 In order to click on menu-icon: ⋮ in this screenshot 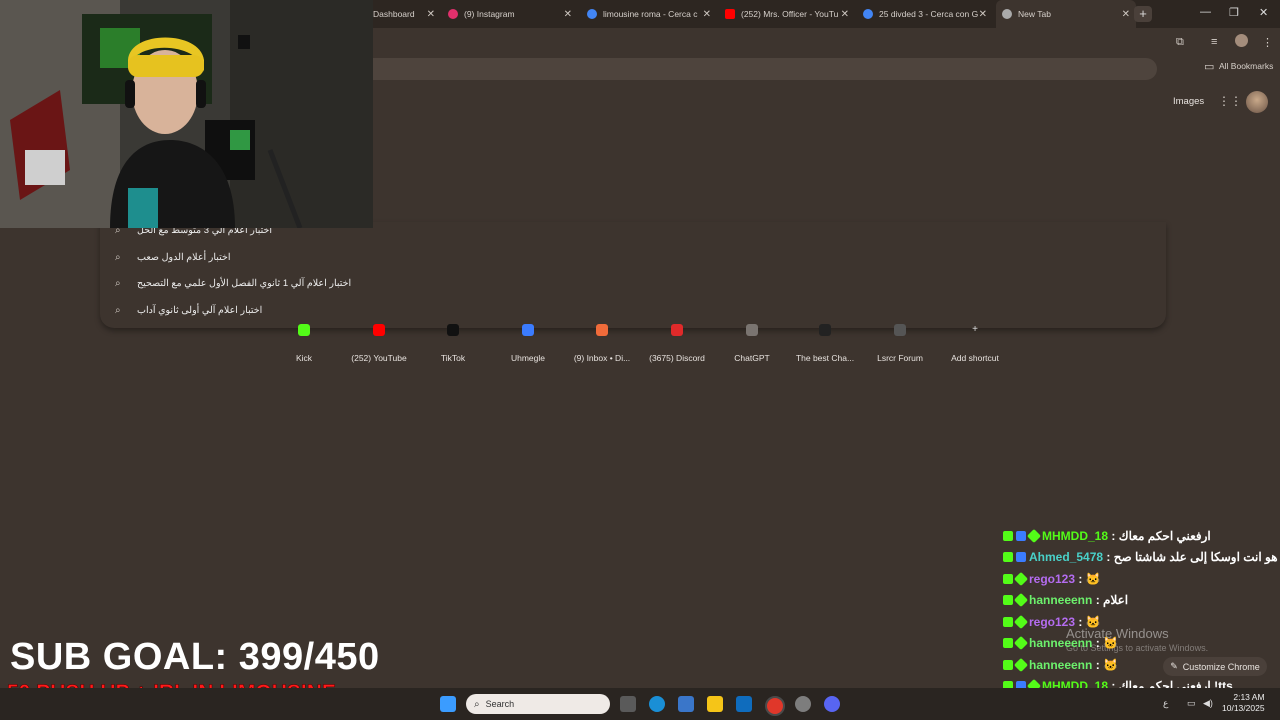, I will do `click(1267, 42)`.